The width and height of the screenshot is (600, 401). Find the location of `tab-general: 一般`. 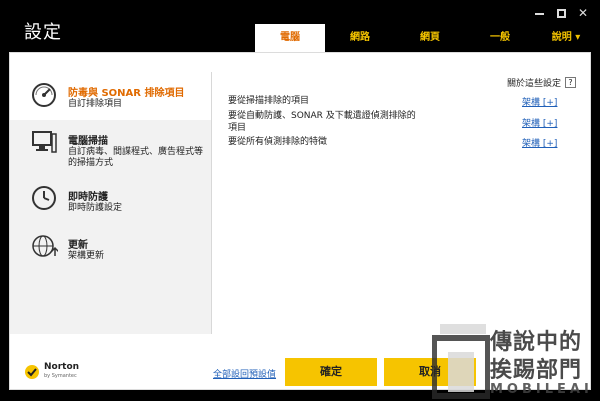

tab-general: 一般 is located at coordinates (500, 37).